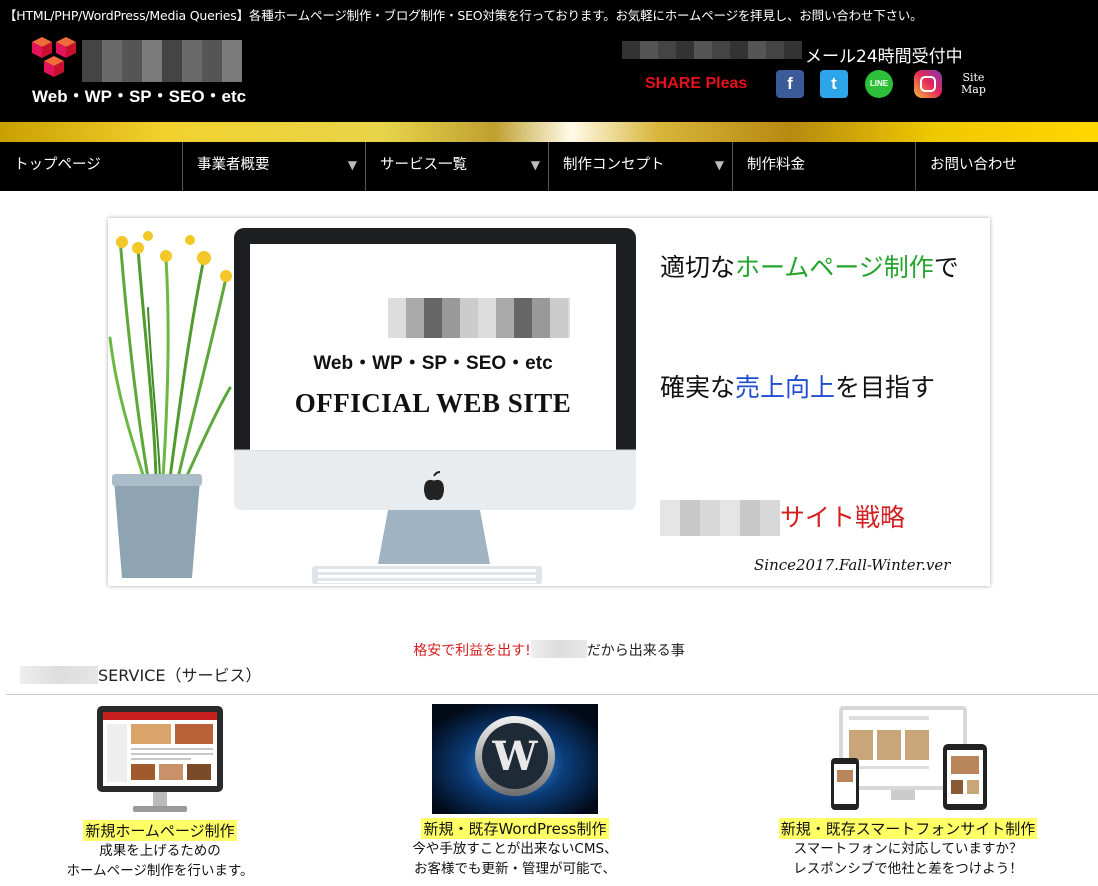 The height and width of the screenshot is (886, 1098). Describe the element at coordinates (479, 318) in the screenshot. I see `screen-logo-blurred` at that location.